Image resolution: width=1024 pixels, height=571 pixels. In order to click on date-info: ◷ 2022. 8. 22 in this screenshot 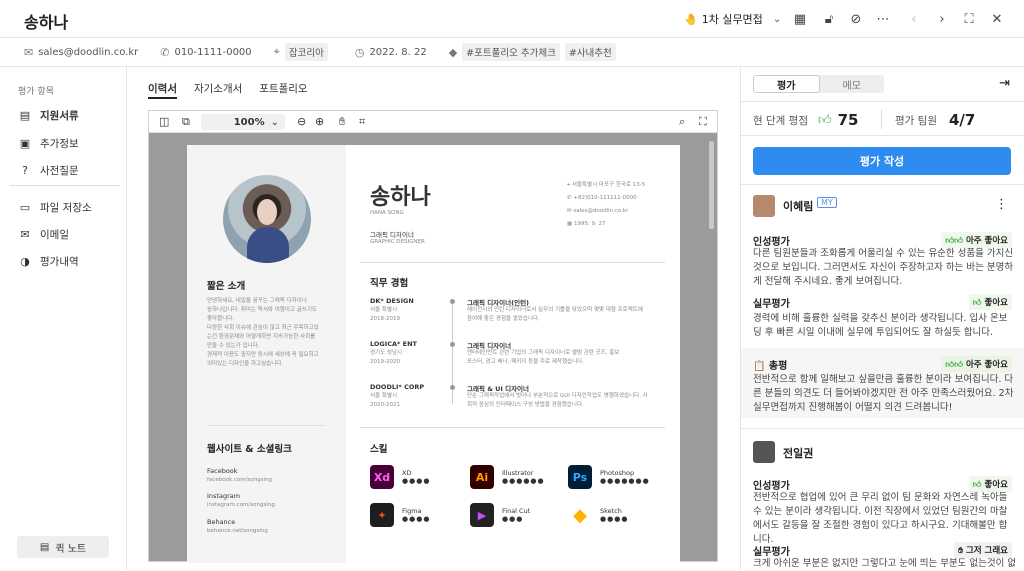, I will do `click(391, 52)`.